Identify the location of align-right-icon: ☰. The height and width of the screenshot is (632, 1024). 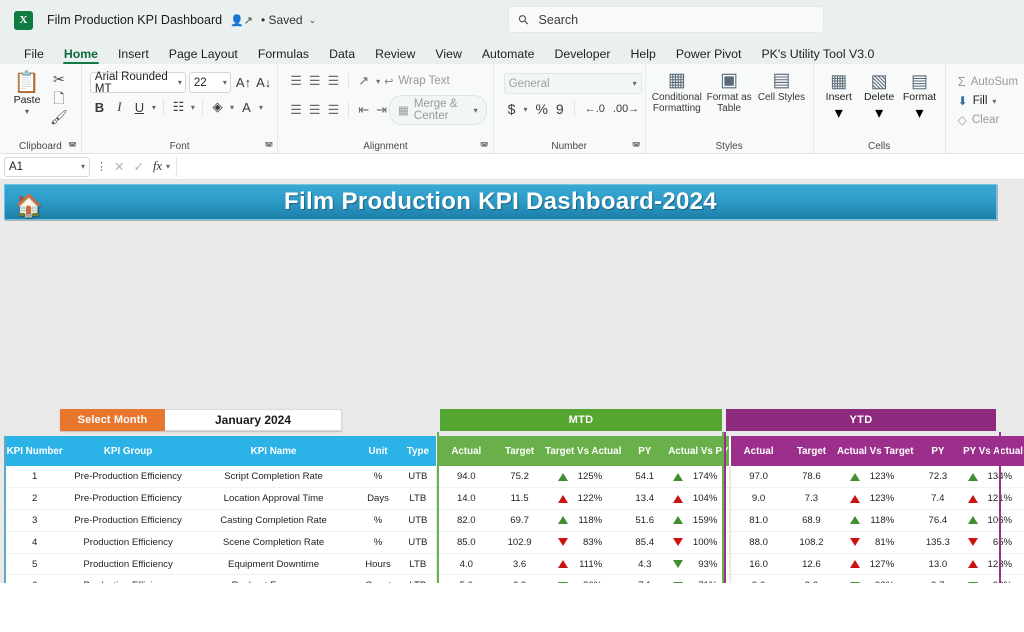
(334, 110).